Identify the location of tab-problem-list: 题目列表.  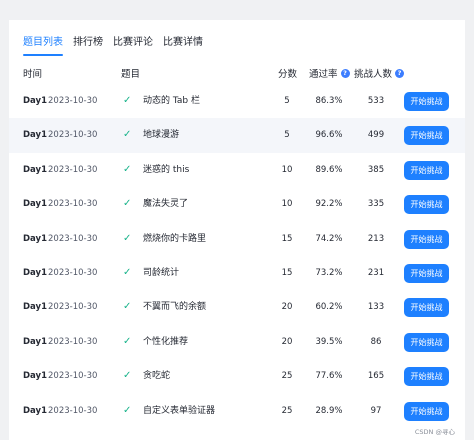
(43, 46).